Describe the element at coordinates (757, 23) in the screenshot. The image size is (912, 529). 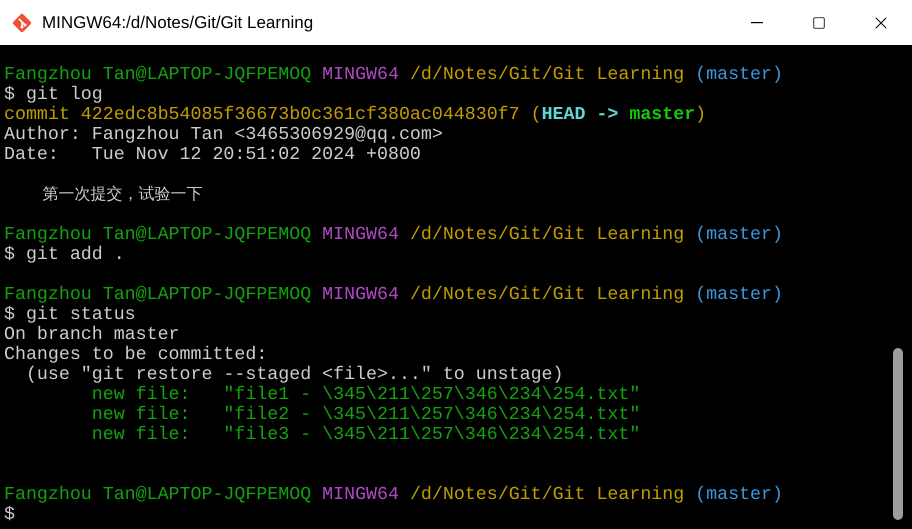
I see `minimize-icon` at that location.